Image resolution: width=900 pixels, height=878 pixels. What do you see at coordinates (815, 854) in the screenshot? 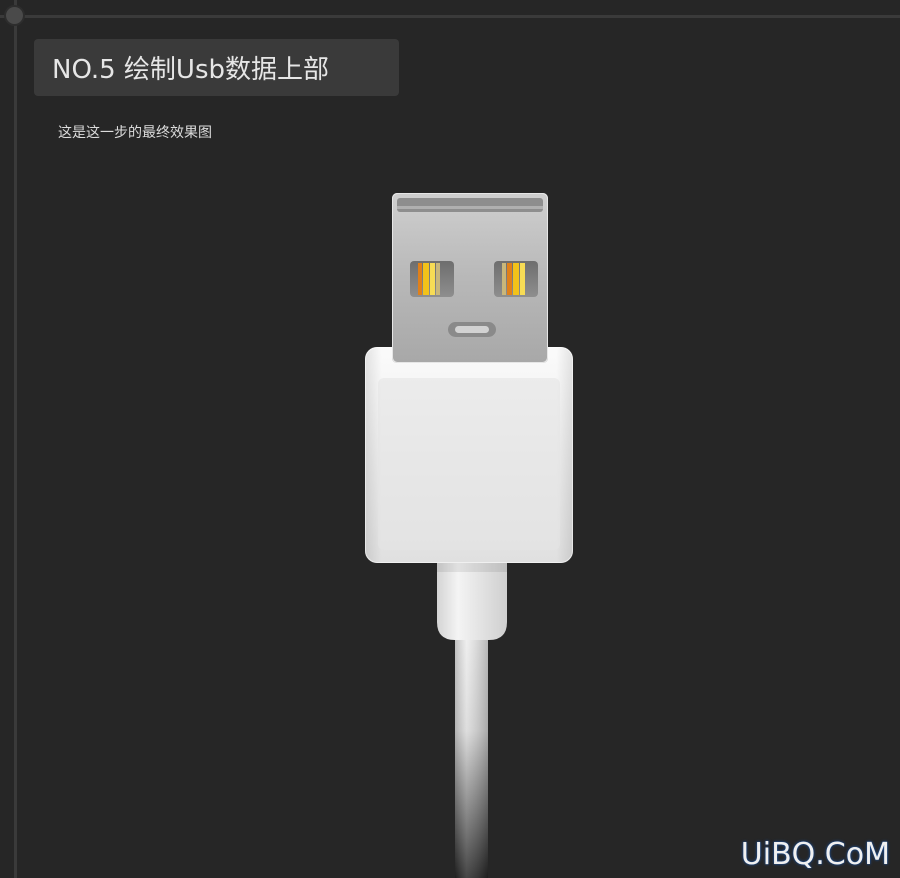
I see `site-watermark: UiBQ.CoM` at bounding box center [815, 854].